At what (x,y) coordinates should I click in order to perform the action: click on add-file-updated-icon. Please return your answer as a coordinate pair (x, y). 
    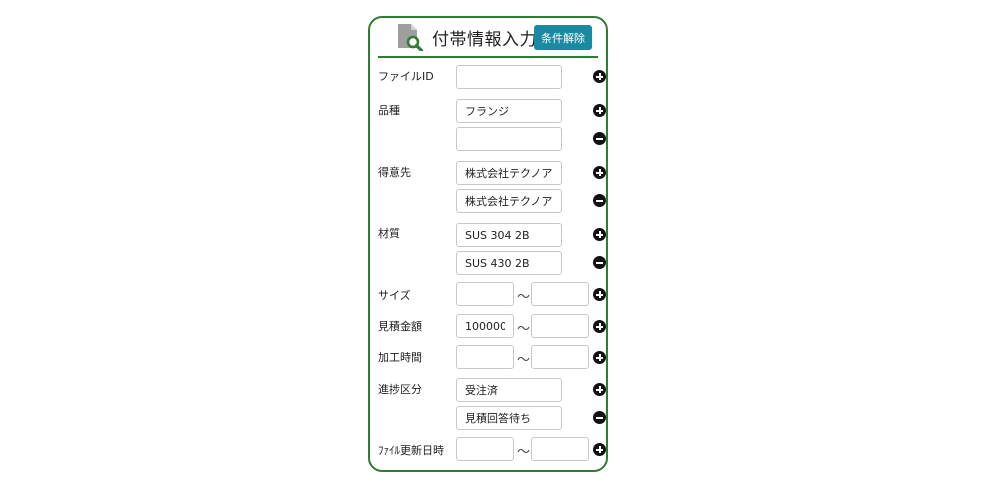
    Looking at the image, I should click on (599, 449).